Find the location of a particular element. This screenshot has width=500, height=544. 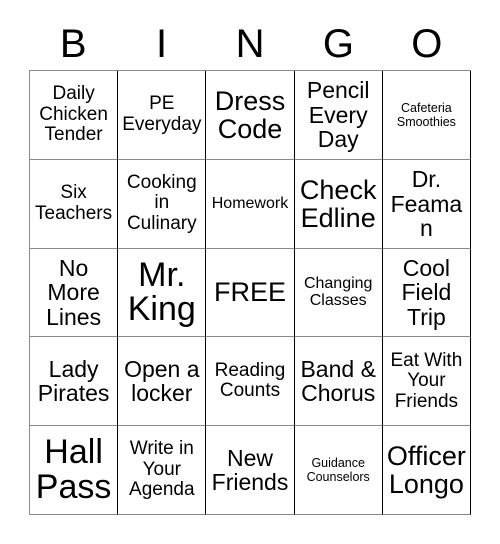

bingo-cell-label: New Friends is located at coordinates (250, 470).